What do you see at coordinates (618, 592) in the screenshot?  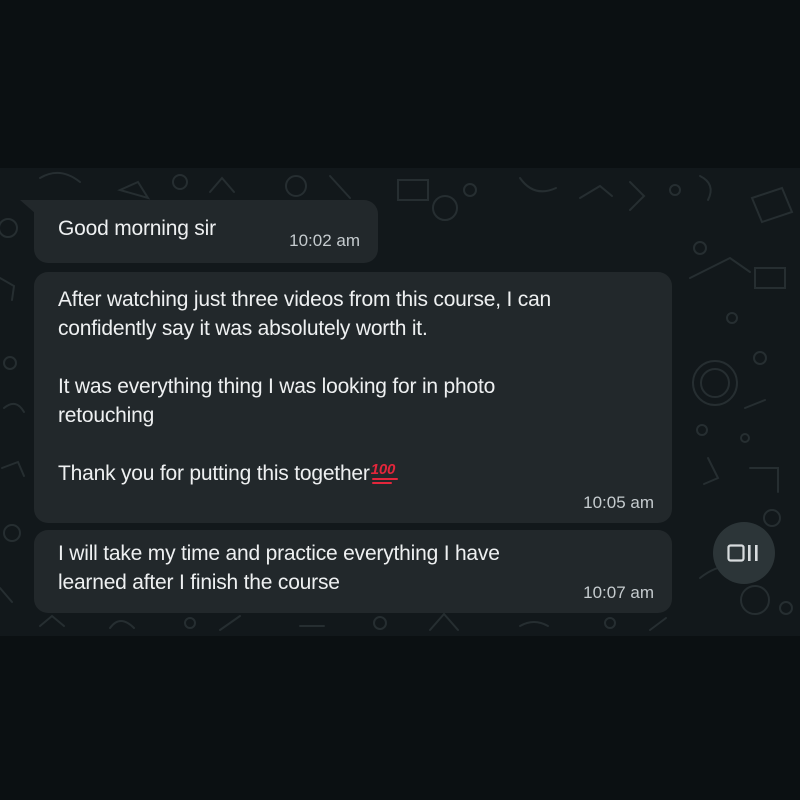 I see `message-timestamp: 10:07 am` at bounding box center [618, 592].